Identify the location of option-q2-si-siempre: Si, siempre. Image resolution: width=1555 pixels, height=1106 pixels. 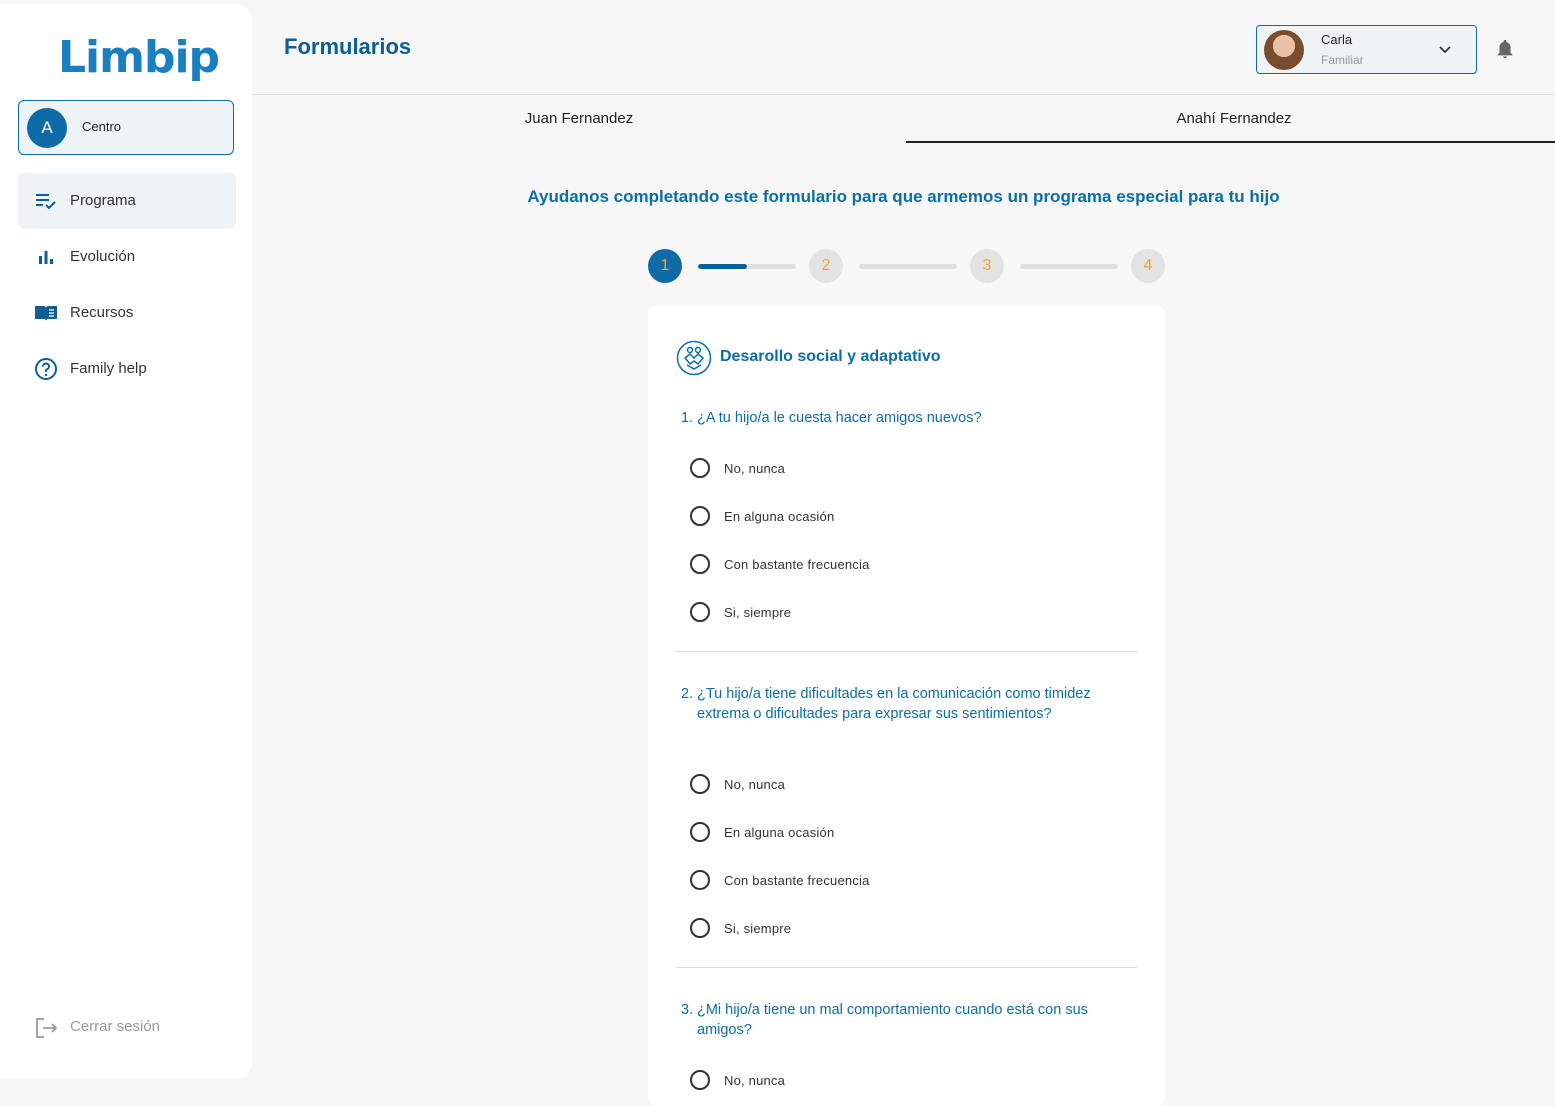
(740, 928).